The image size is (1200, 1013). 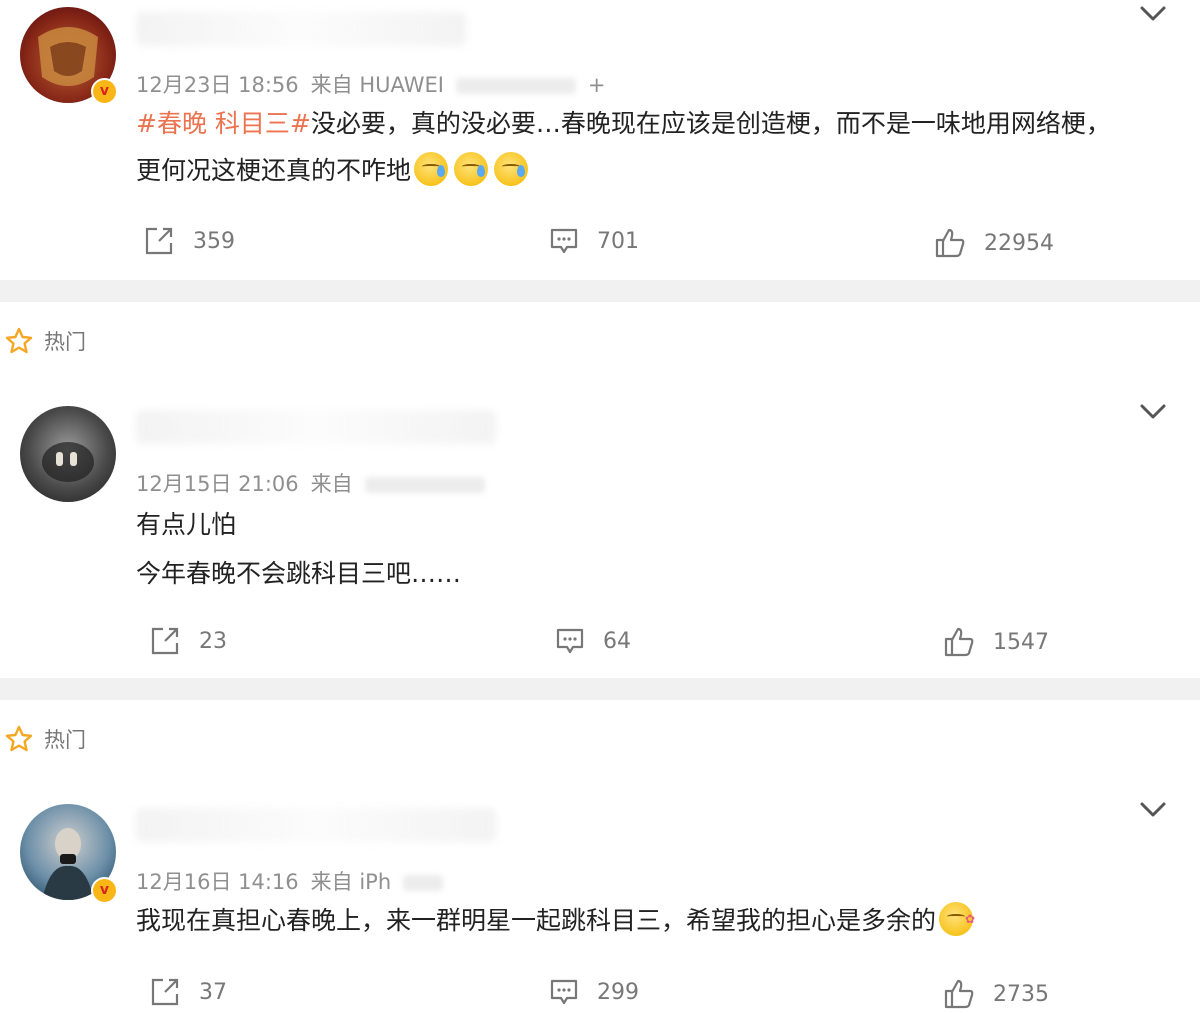 What do you see at coordinates (594, 241) in the screenshot?
I see `comment-button: 701` at bounding box center [594, 241].